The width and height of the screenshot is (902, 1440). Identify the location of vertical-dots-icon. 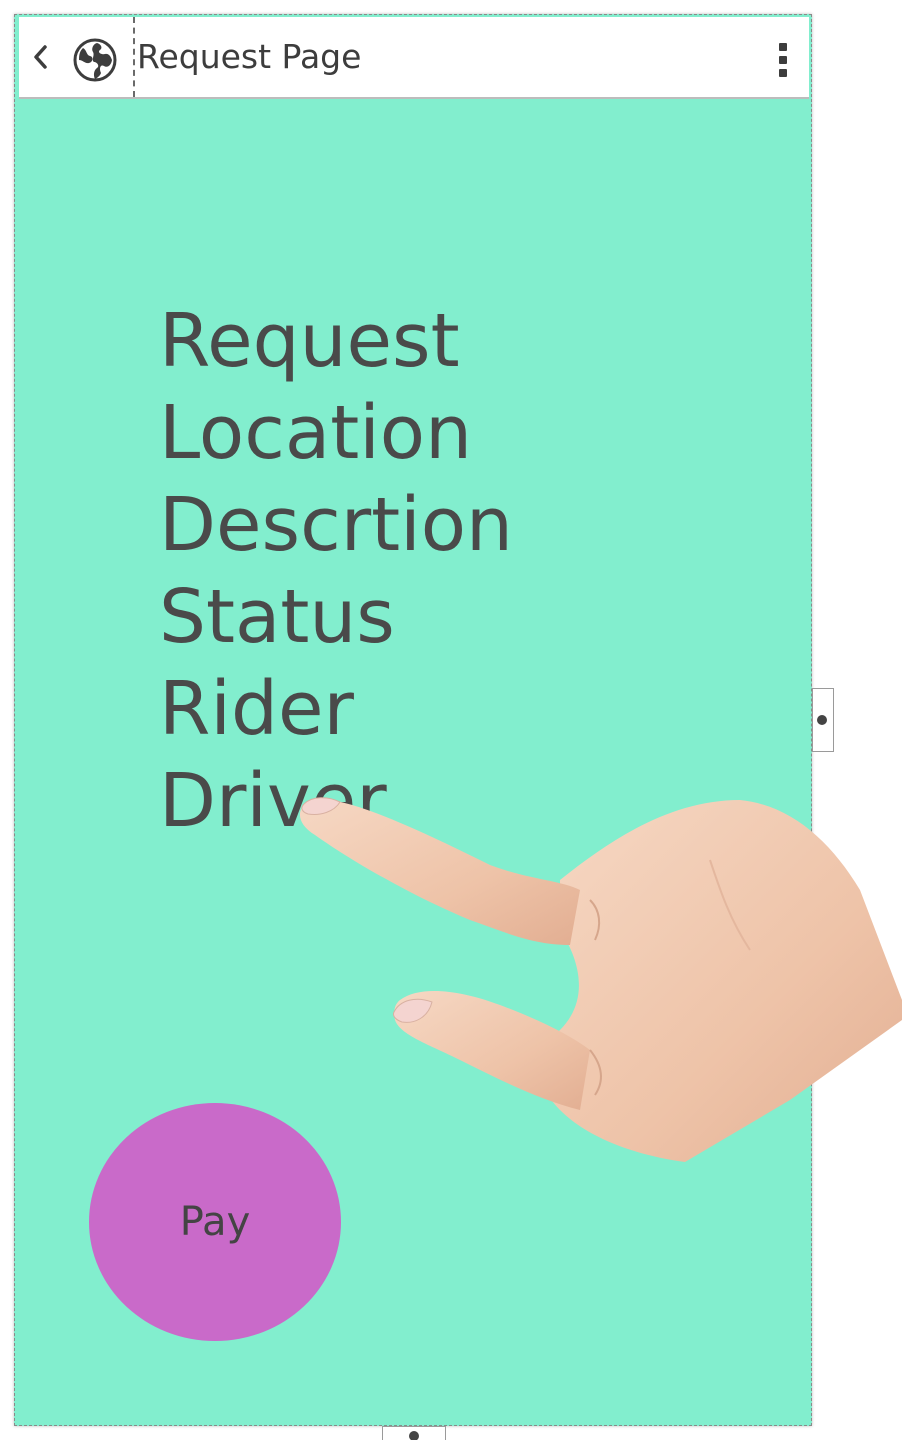
(783, 61).